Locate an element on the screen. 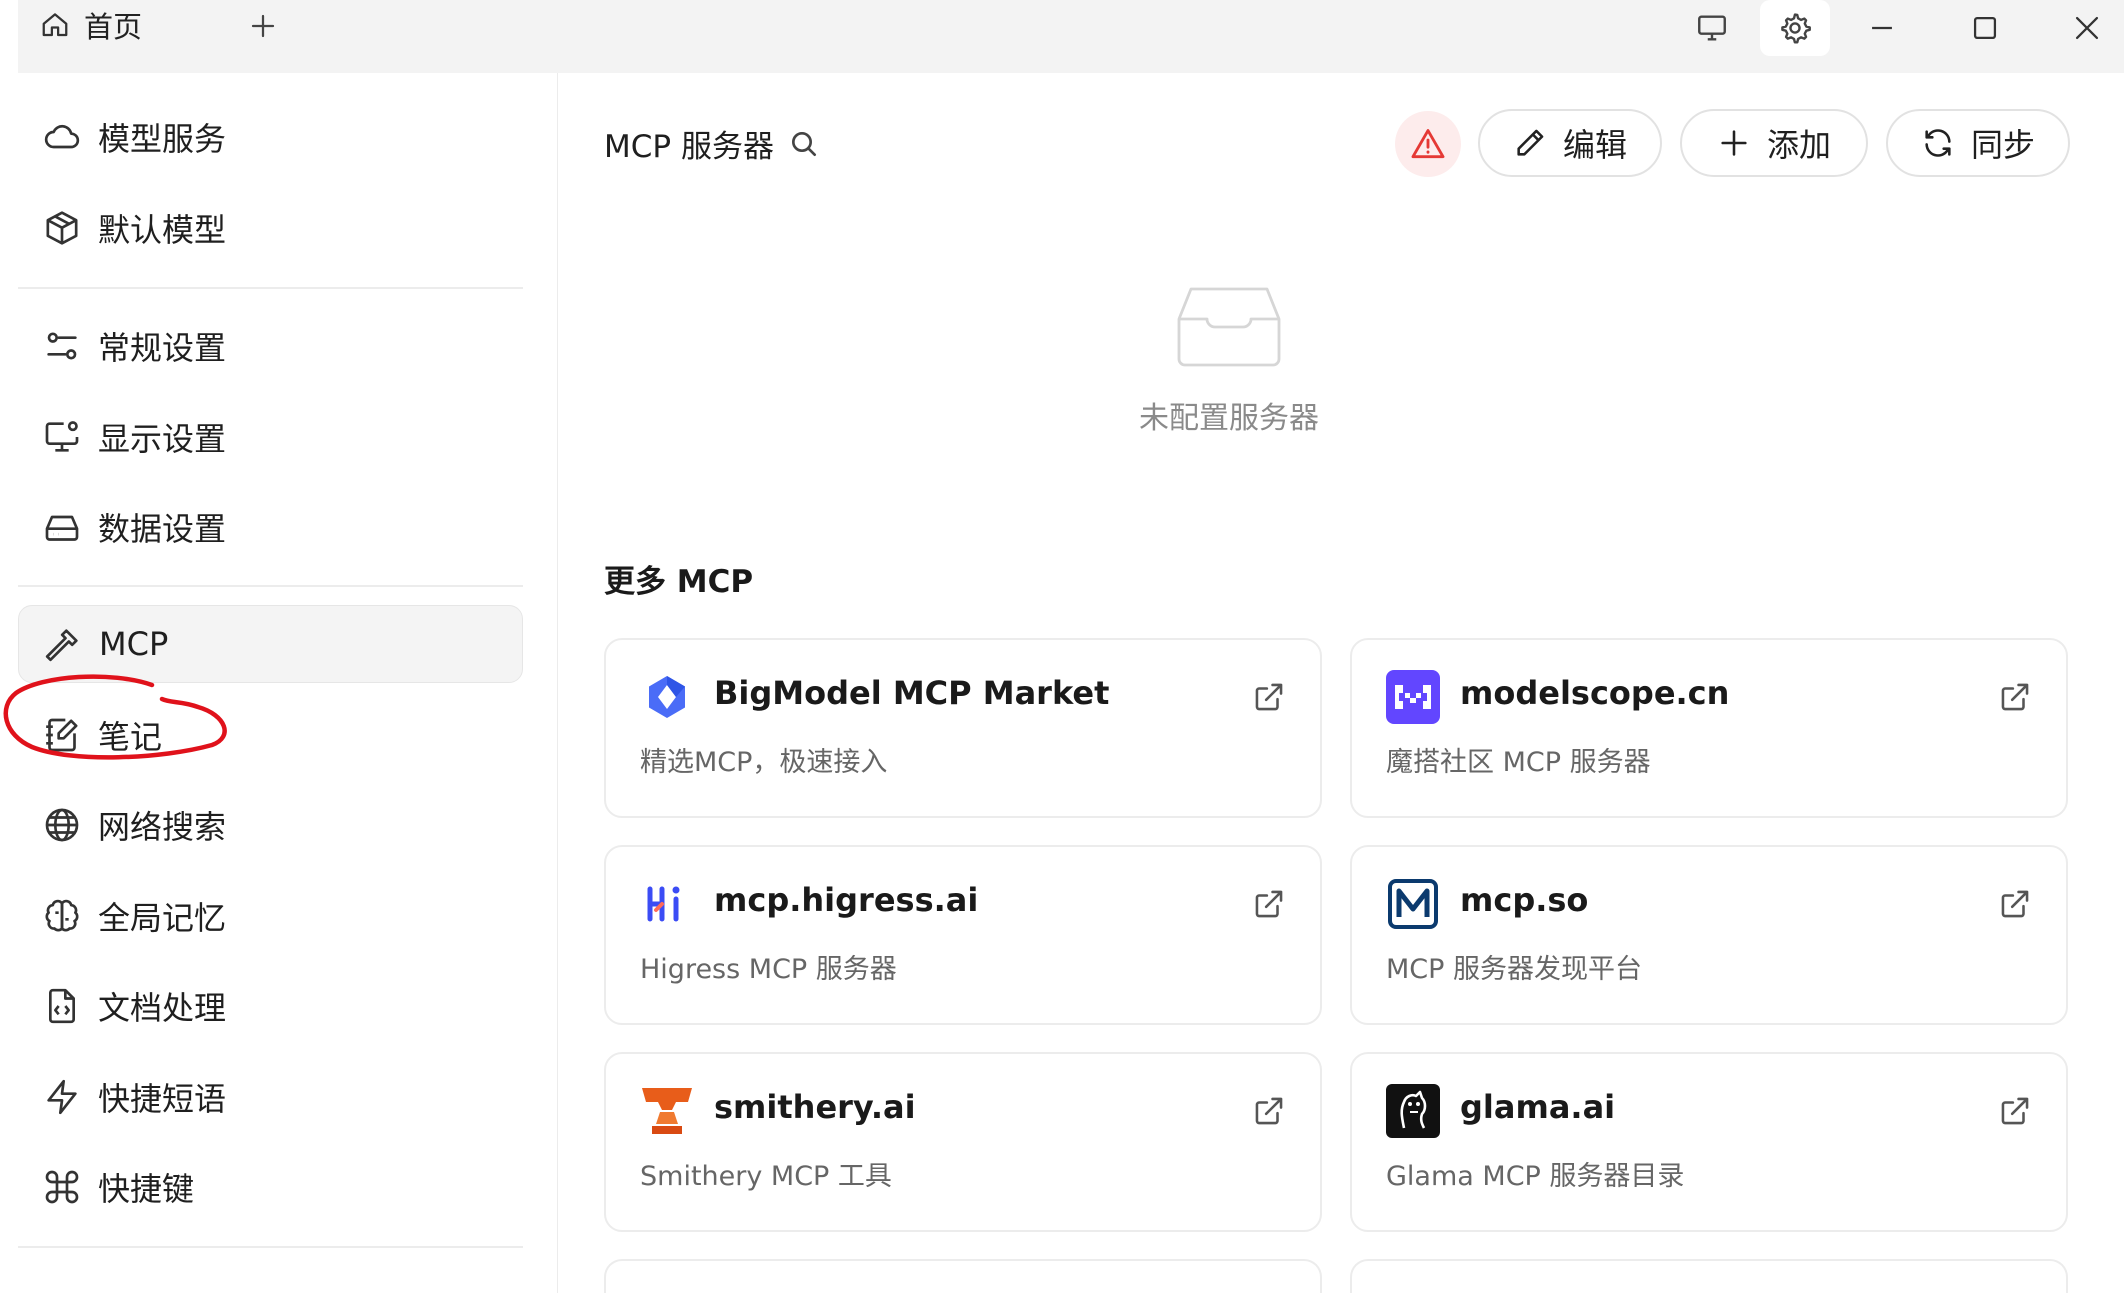 This screenshot has width=2124, height=1293. page-title: MCP 服务器 is located at coordinates (712, 143).